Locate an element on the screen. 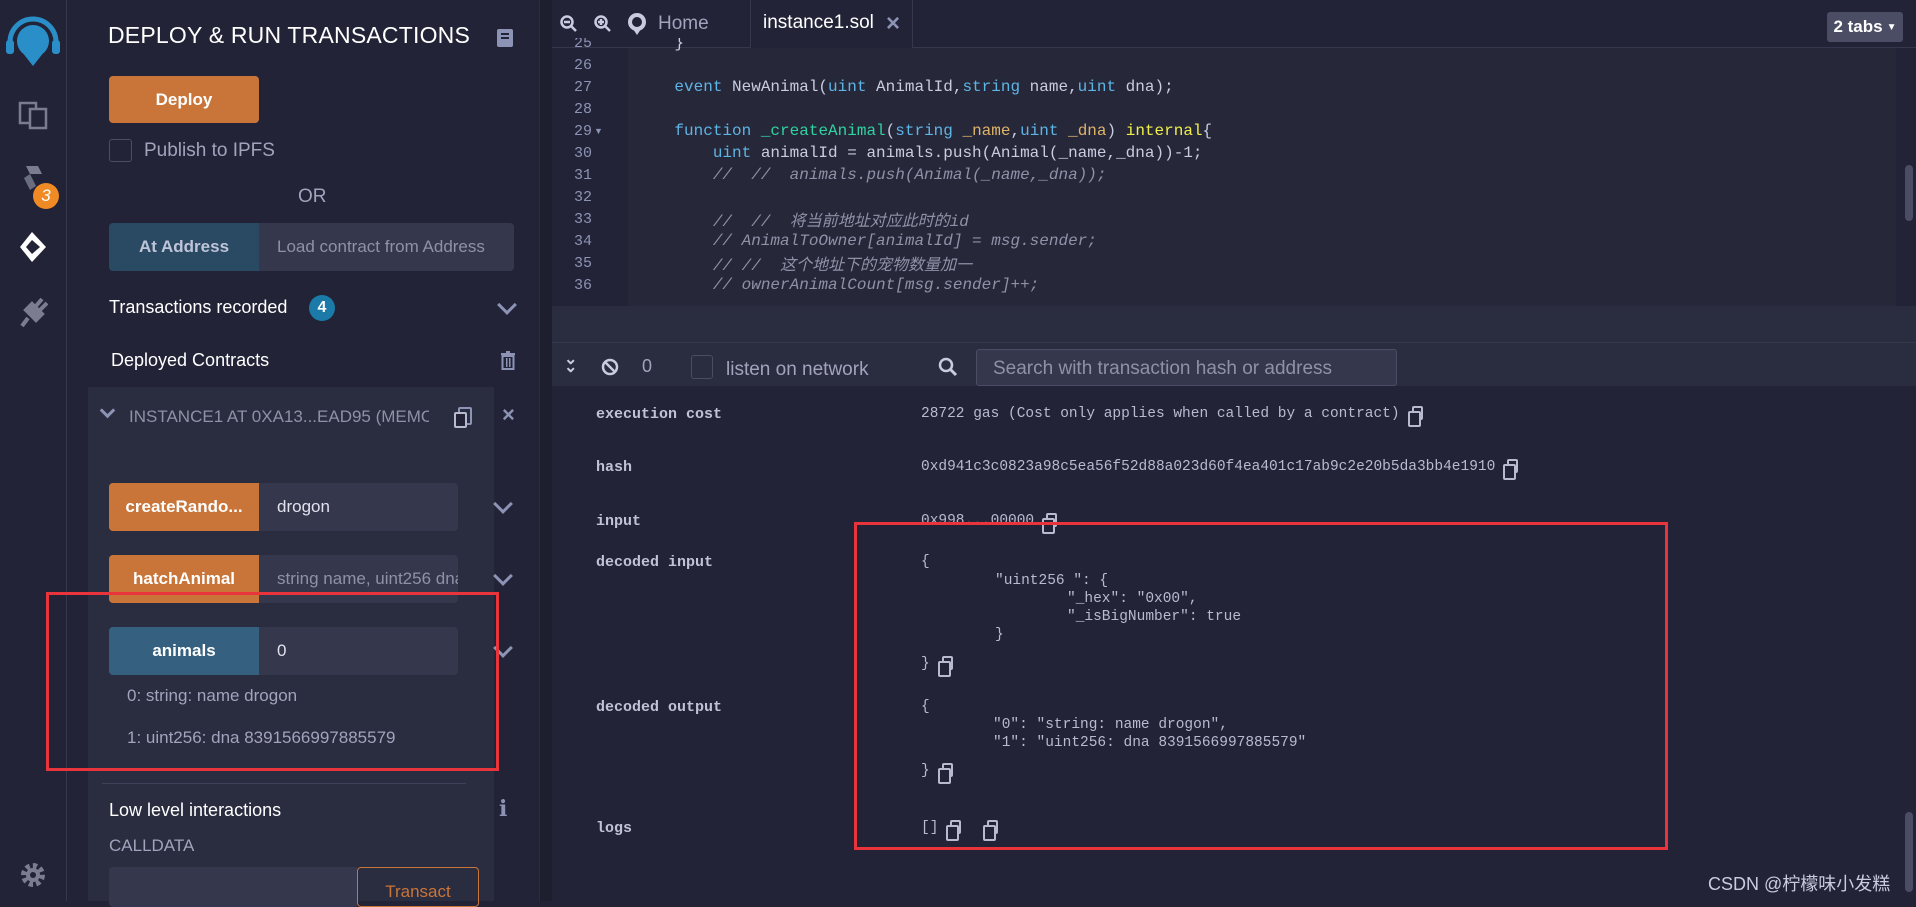  code-token: internal is located at coordinates (1164, 131).